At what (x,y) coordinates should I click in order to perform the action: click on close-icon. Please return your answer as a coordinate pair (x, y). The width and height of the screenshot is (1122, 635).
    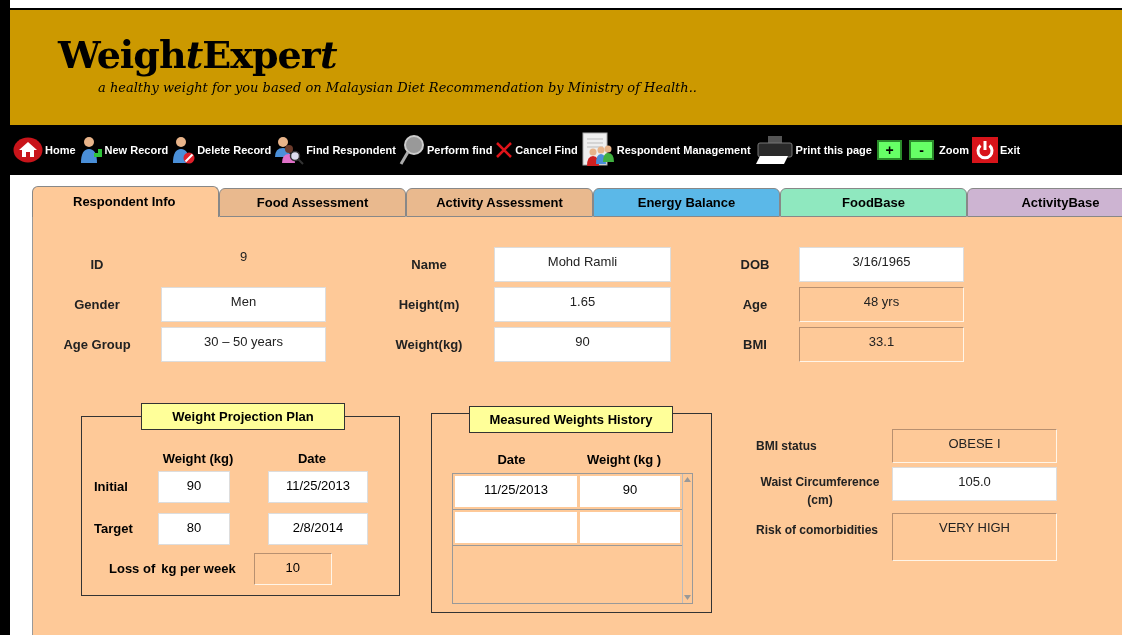
    Looking at the image, I should click on (504, 150).